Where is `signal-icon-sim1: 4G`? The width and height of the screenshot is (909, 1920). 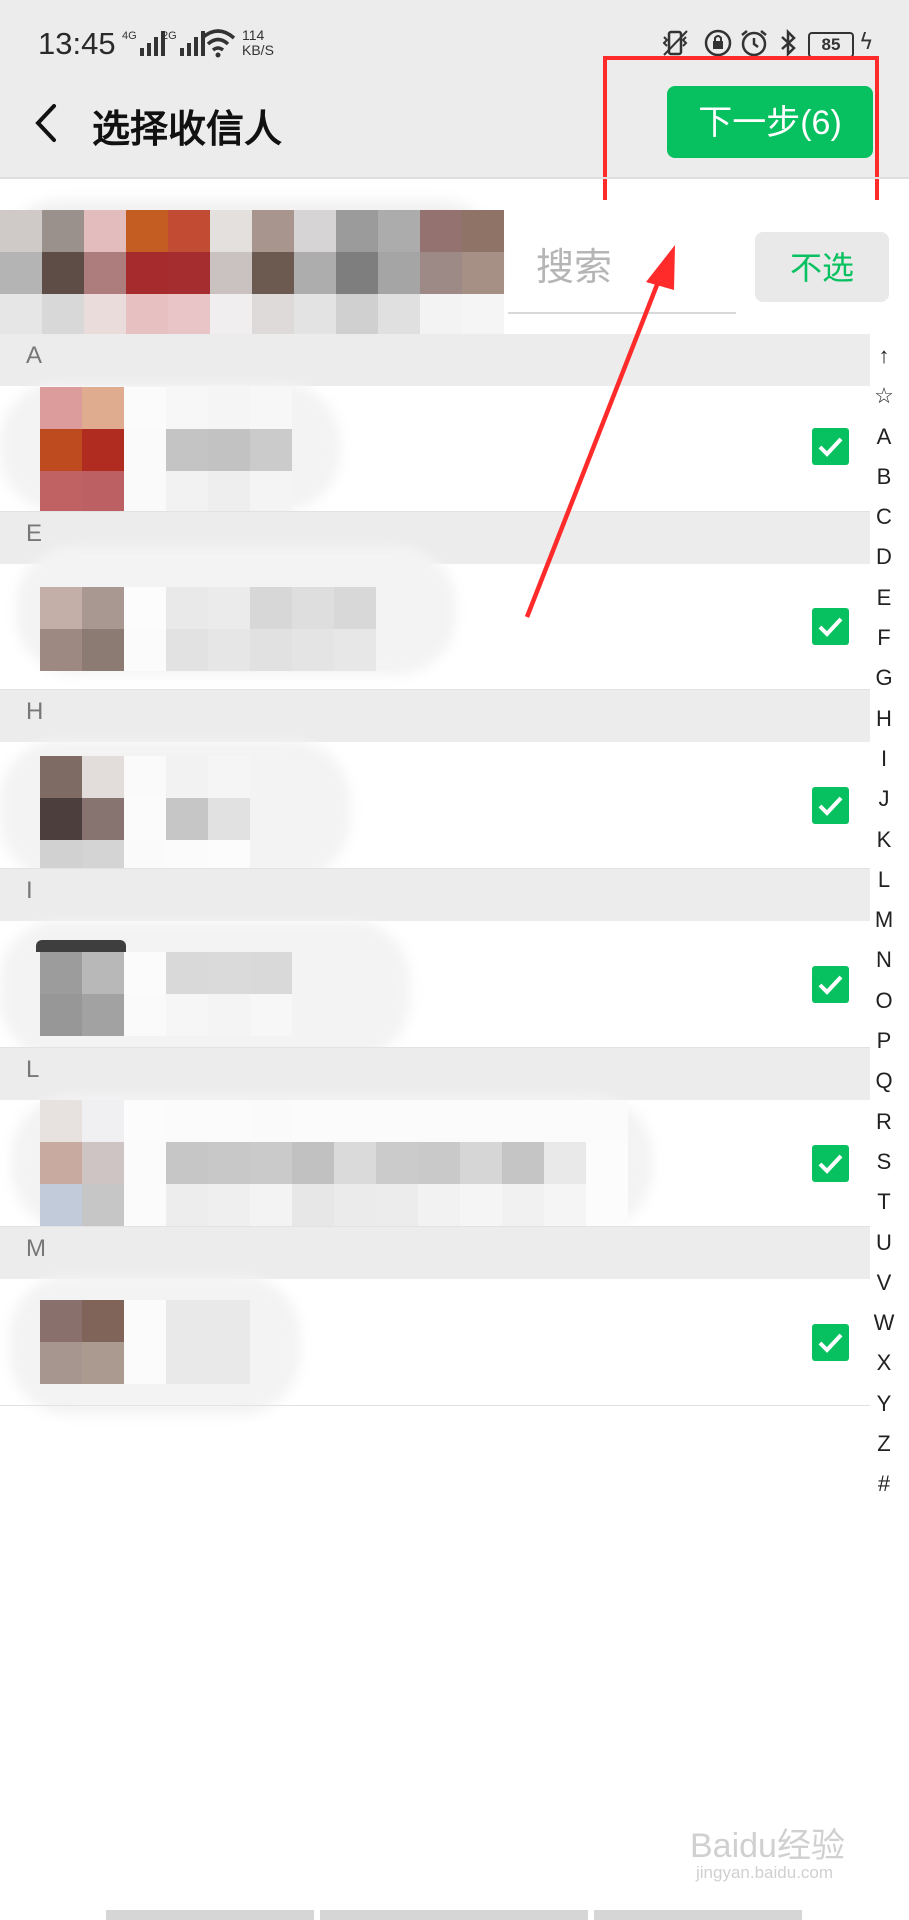
signal-icon-sim1: 4G is located at coordinates (143, 43).